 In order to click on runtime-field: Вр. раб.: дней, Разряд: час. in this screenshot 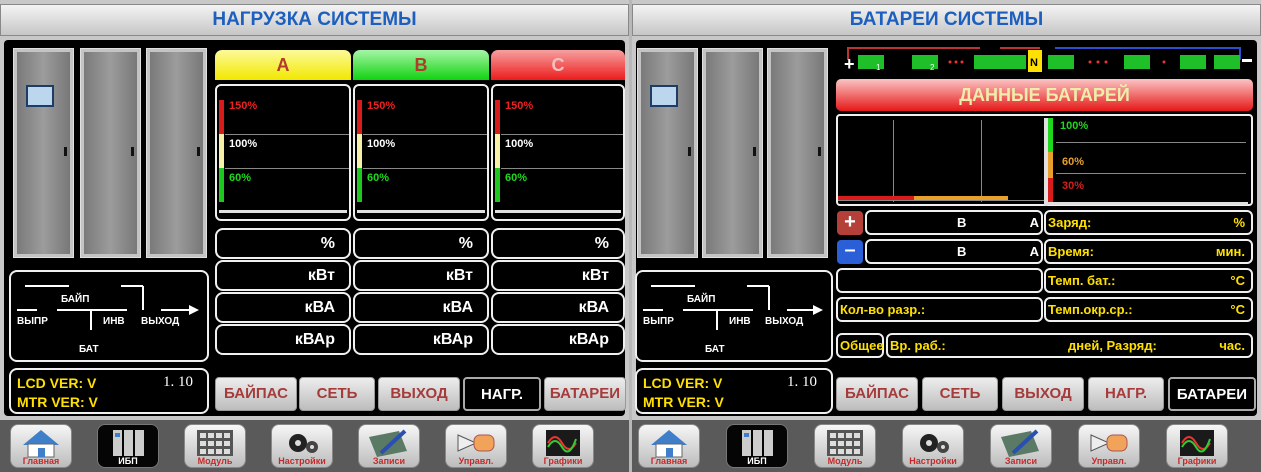, I will do `click(1069, 345)`.